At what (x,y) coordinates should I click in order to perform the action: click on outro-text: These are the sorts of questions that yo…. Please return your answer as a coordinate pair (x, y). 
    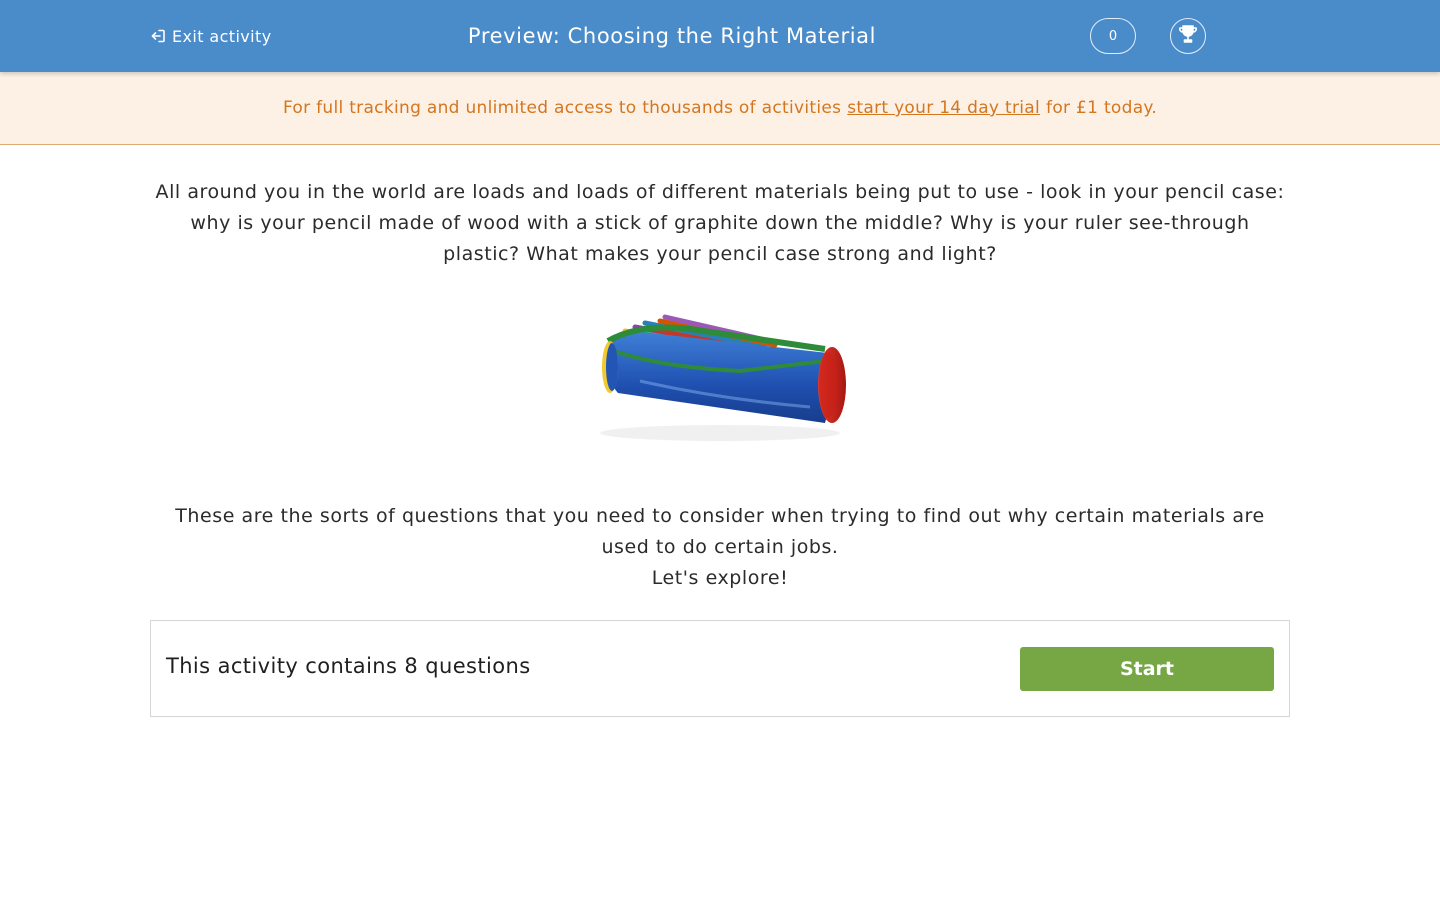
    Looking at the image, I should click on (720, 547).